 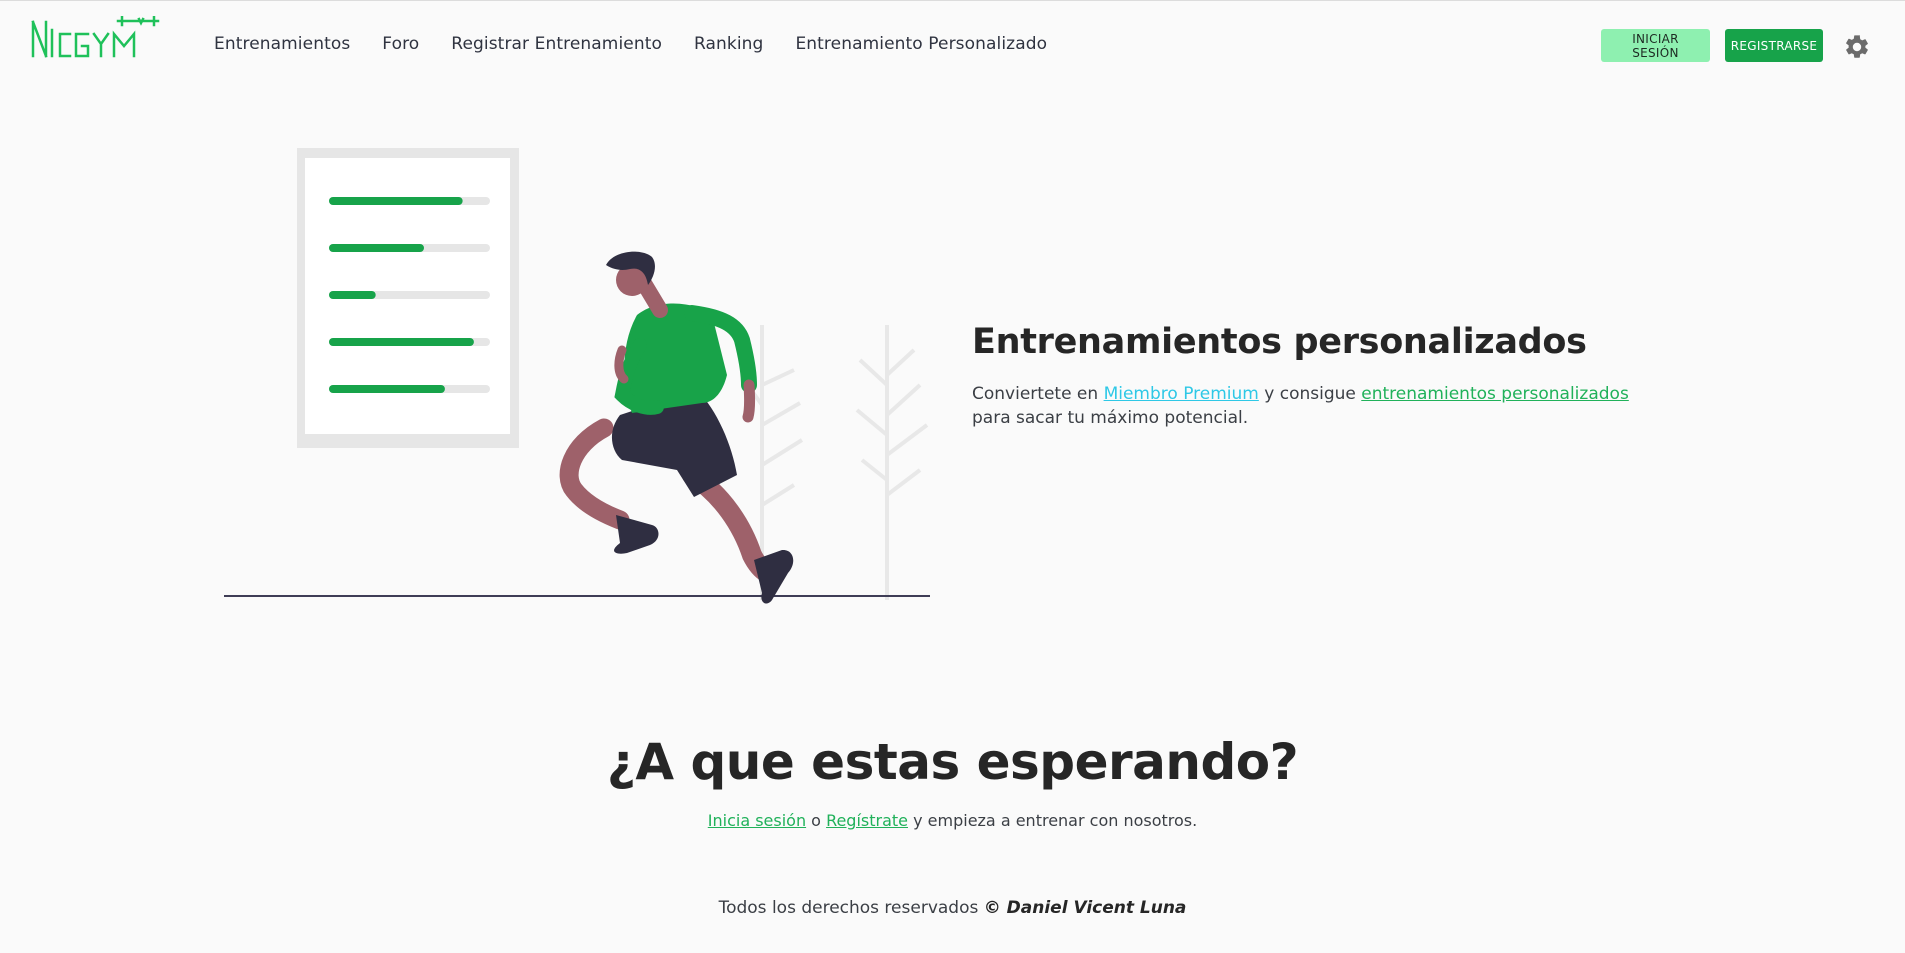 I want to click on hero-desc-part3: para sacar tu máximo potencial., so click(x=1110, y=418).